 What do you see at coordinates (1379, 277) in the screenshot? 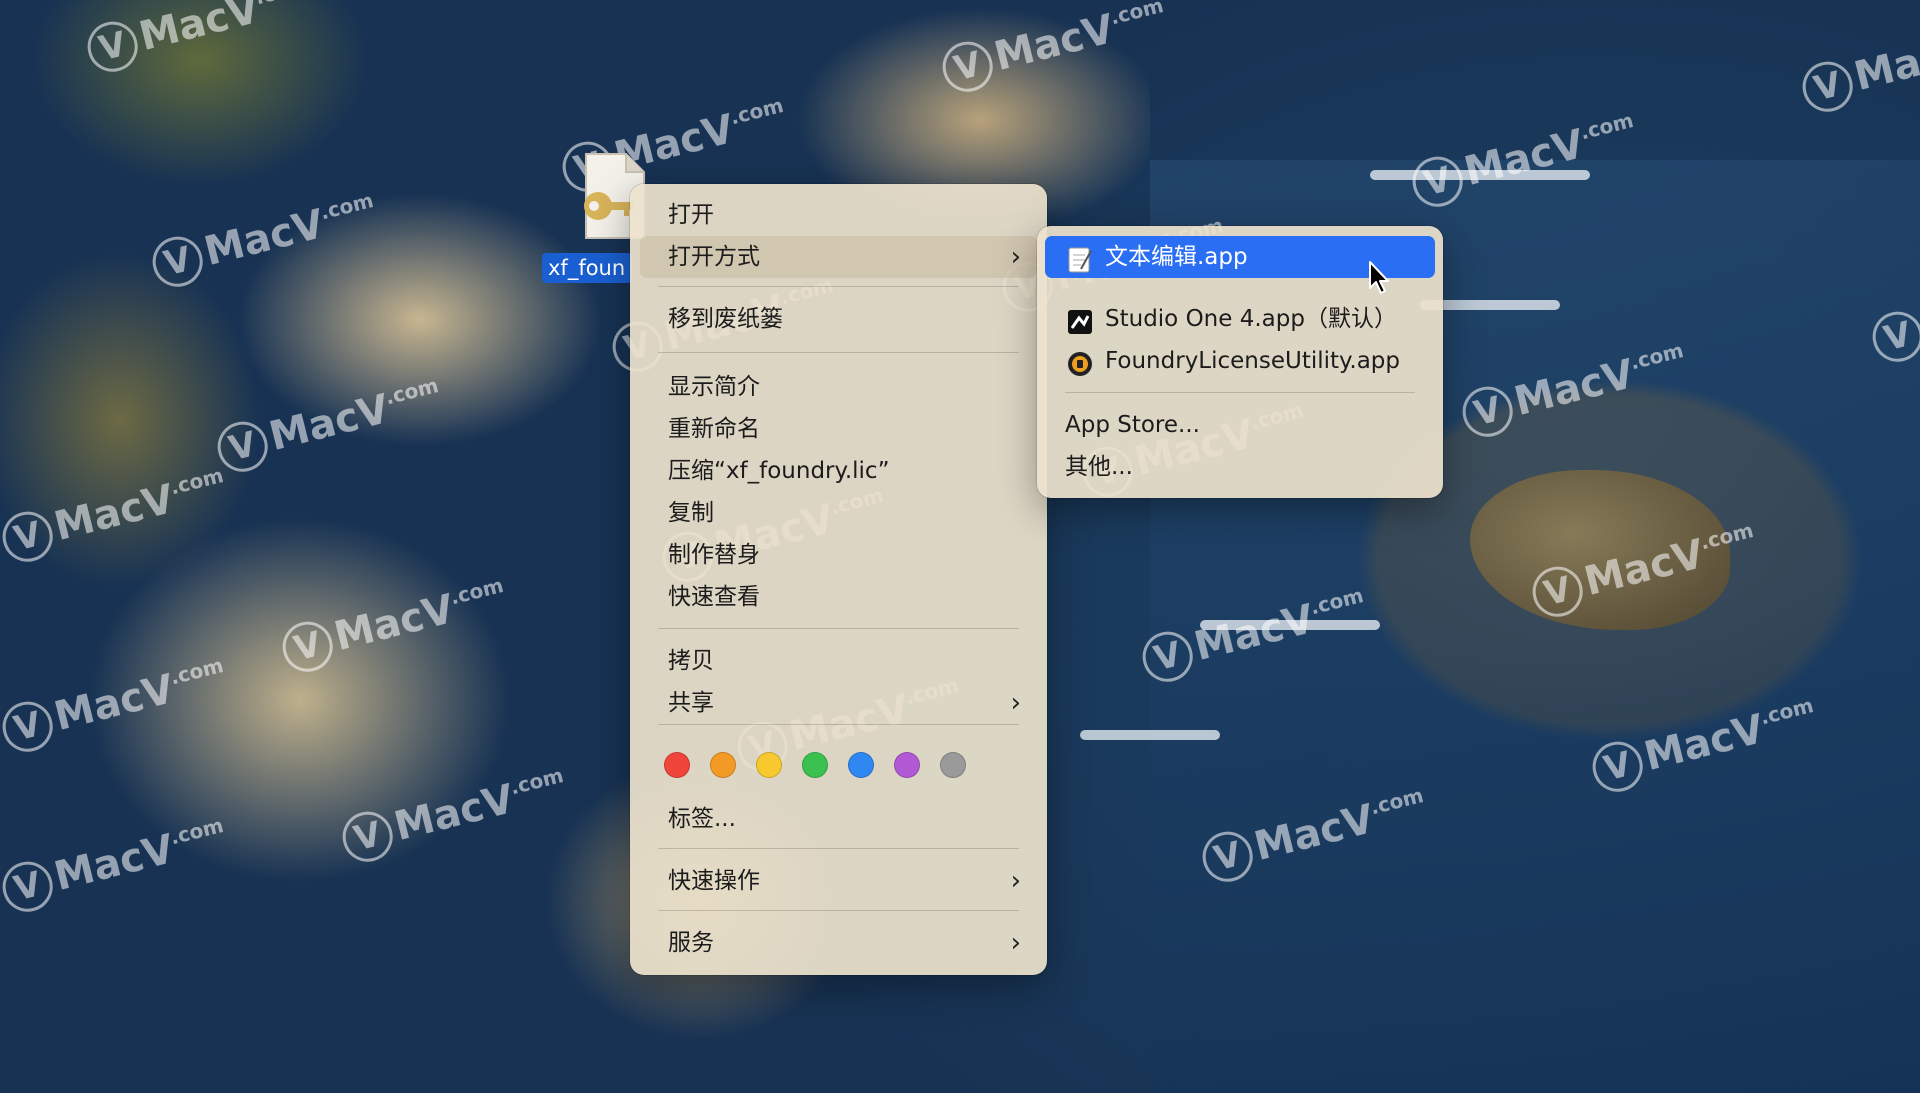
I see `mouse-cursor-icon` at bounding box center [1379, 277].